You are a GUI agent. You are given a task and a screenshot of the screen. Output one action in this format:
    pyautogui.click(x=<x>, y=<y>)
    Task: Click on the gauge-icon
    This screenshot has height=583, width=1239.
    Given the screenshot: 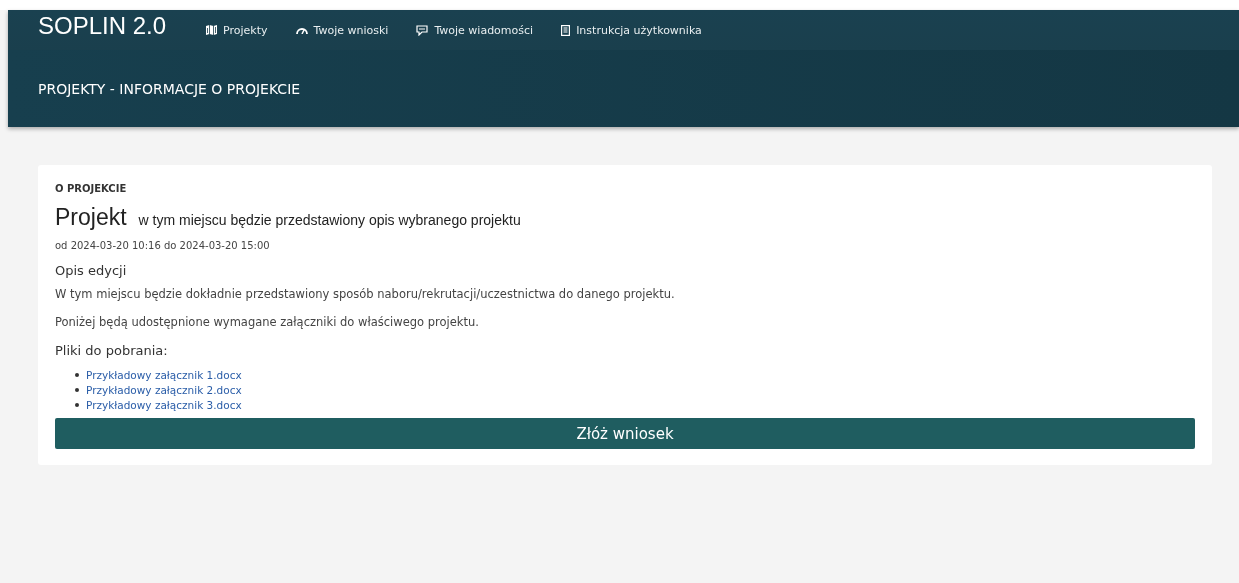 What is the action you would take?
    pyautogui.click(x=301, y=30)
    